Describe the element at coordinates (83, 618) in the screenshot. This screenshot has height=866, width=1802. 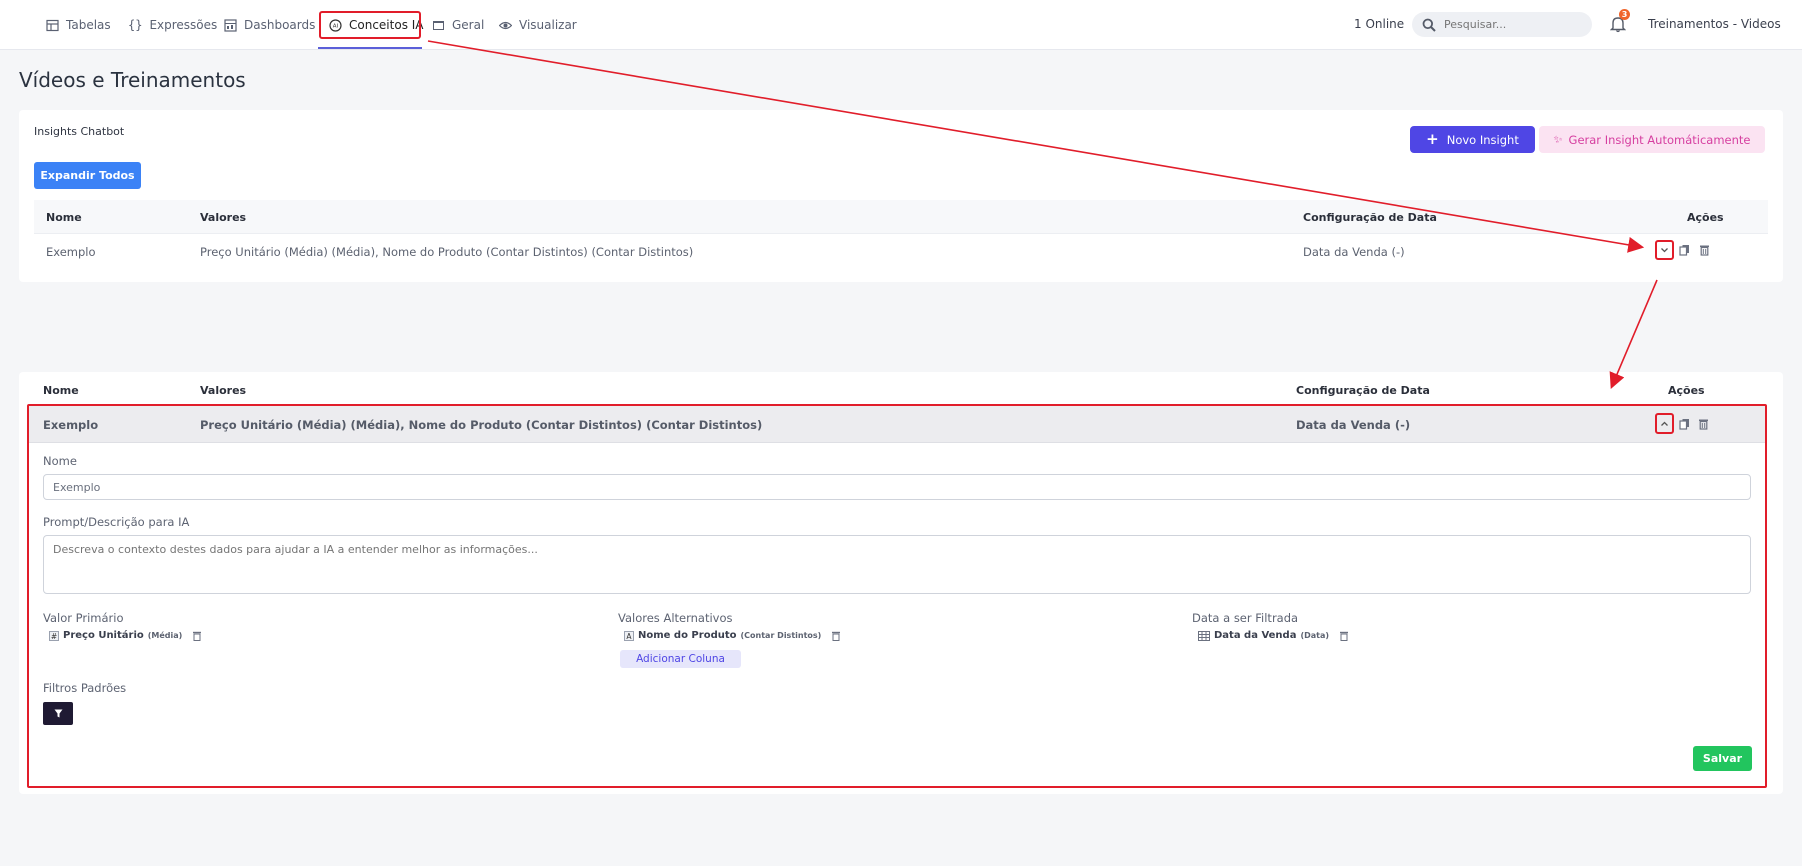
I see `primary-value-label: Valor Primário` at that location.